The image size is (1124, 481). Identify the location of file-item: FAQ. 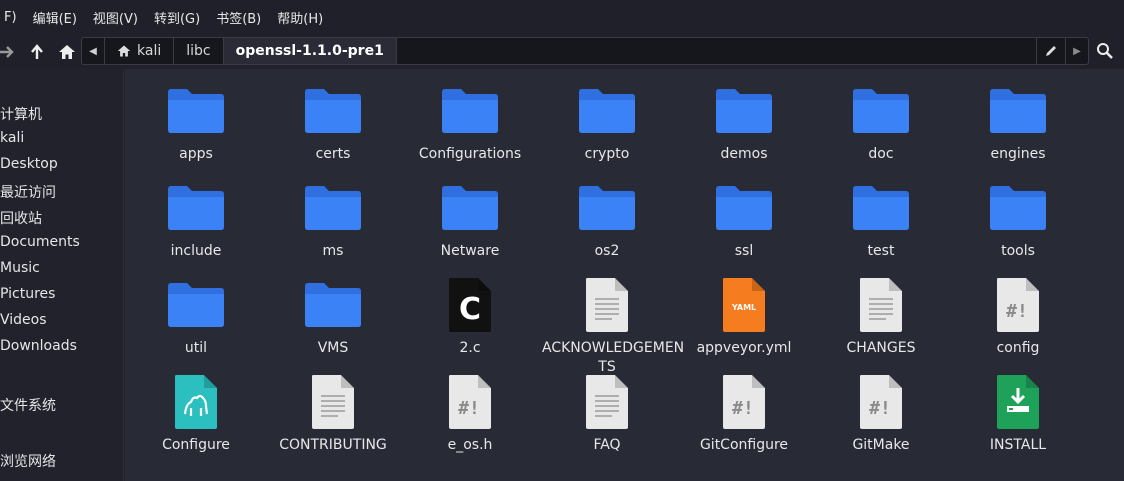
(607, 422).